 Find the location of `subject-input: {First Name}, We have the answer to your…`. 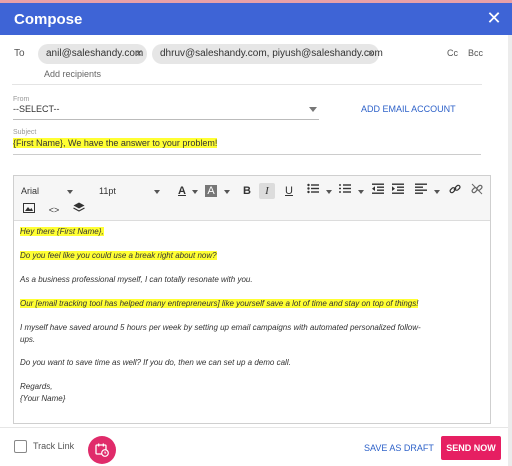

subject-input: {First Name}, We have the answer to your… is located at coordinates (247, 146).